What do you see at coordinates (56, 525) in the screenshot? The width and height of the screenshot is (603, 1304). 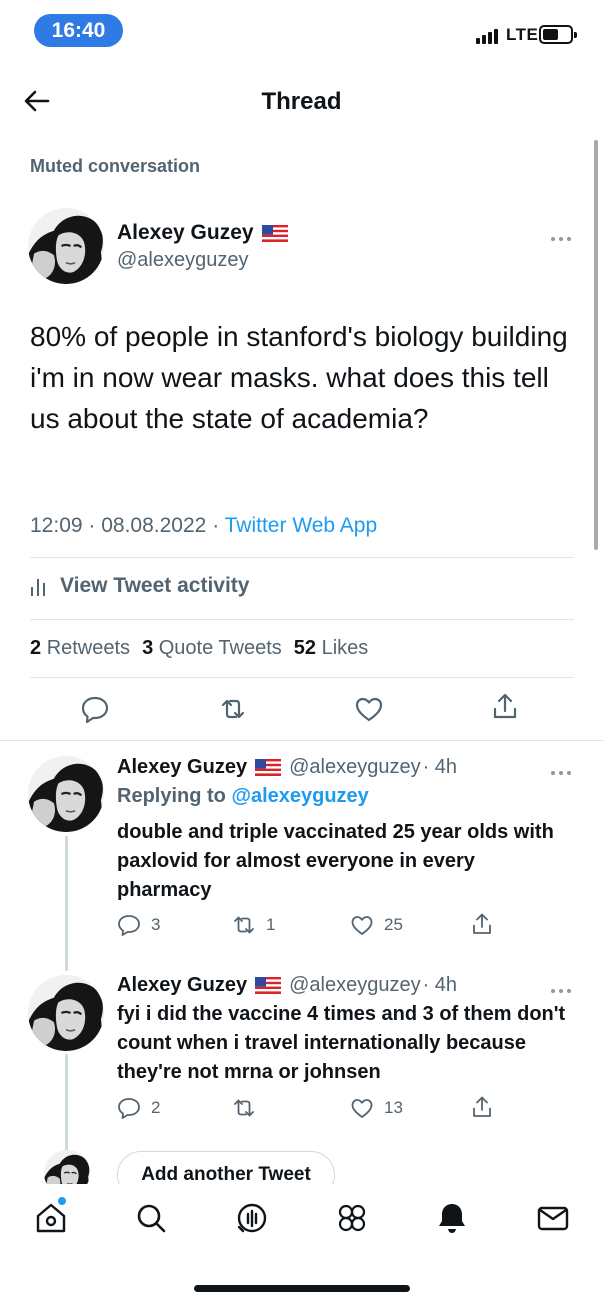 I see `tweet-time: 12:09` at bounding box center [56, 525].